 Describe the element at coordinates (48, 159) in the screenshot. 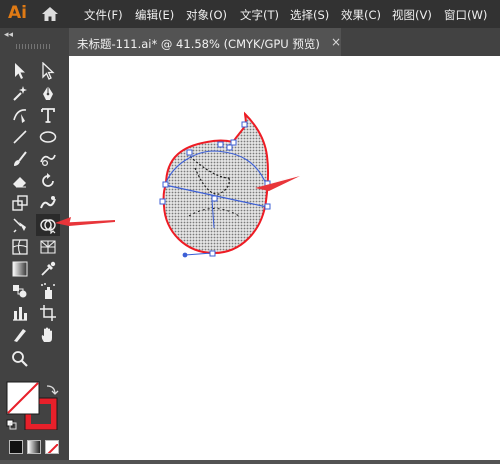

I see `shaper-tool-icon` at that location.